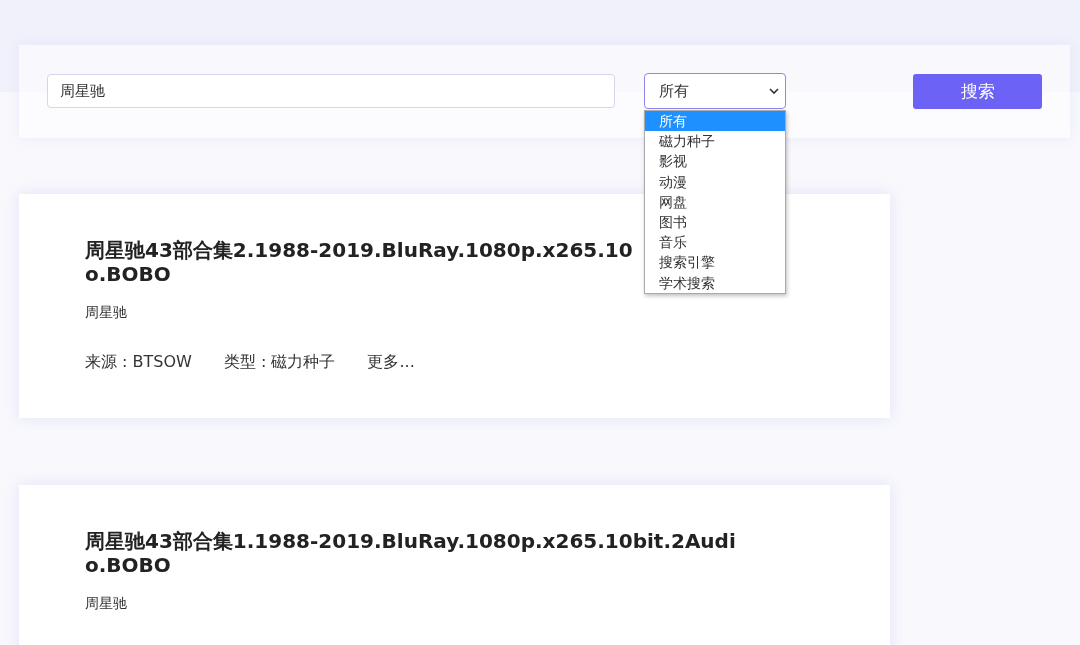 This screenshot has width=1080, height=645. What do you see at coordinates (359, 250) in the screenshot?
I see `result-title: 周星驰43部合集2.1988-2019.BluRay.1080p.x265.10` at bounding box center [359, 250].